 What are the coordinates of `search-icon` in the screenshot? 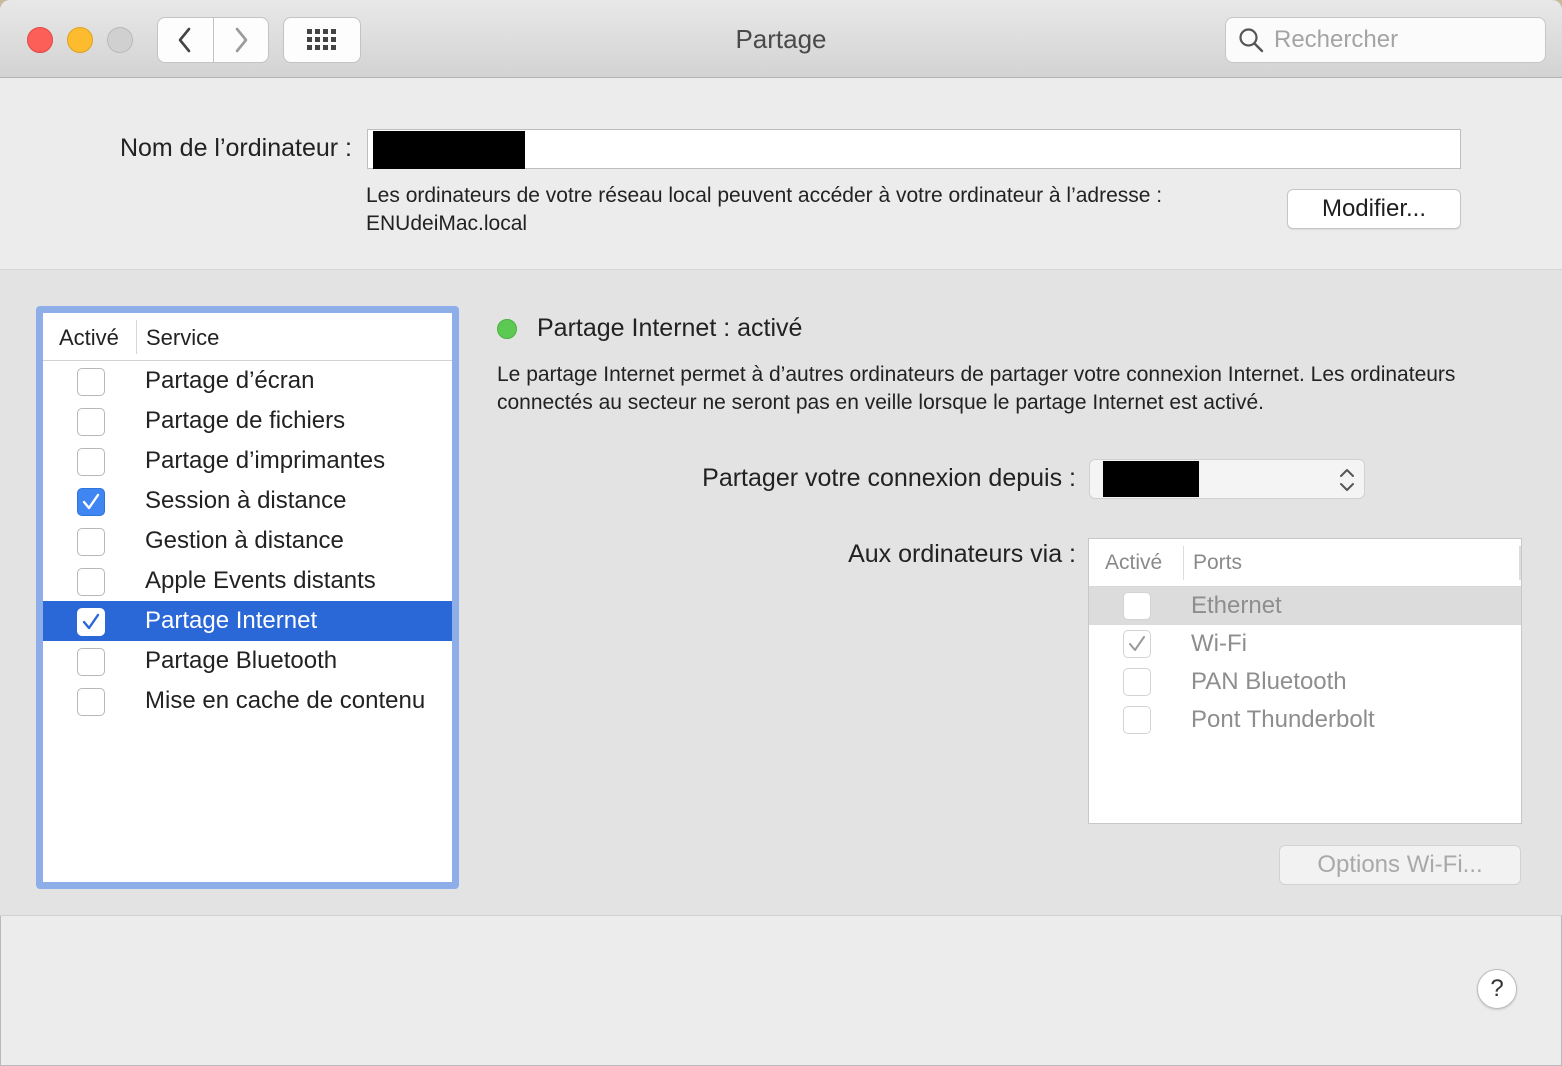 It's located at (1251, 40).